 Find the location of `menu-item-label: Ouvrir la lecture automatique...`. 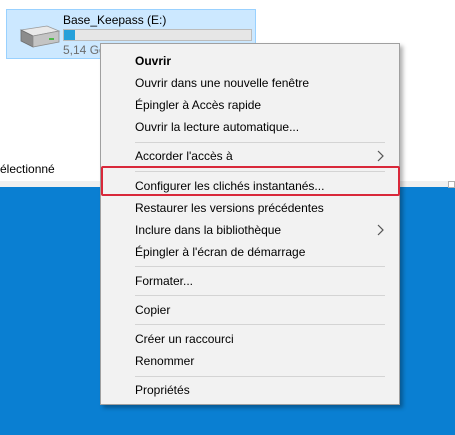

menu-item-label: Ouvrir la lecture automatique... is located at coordinates (217, 127).